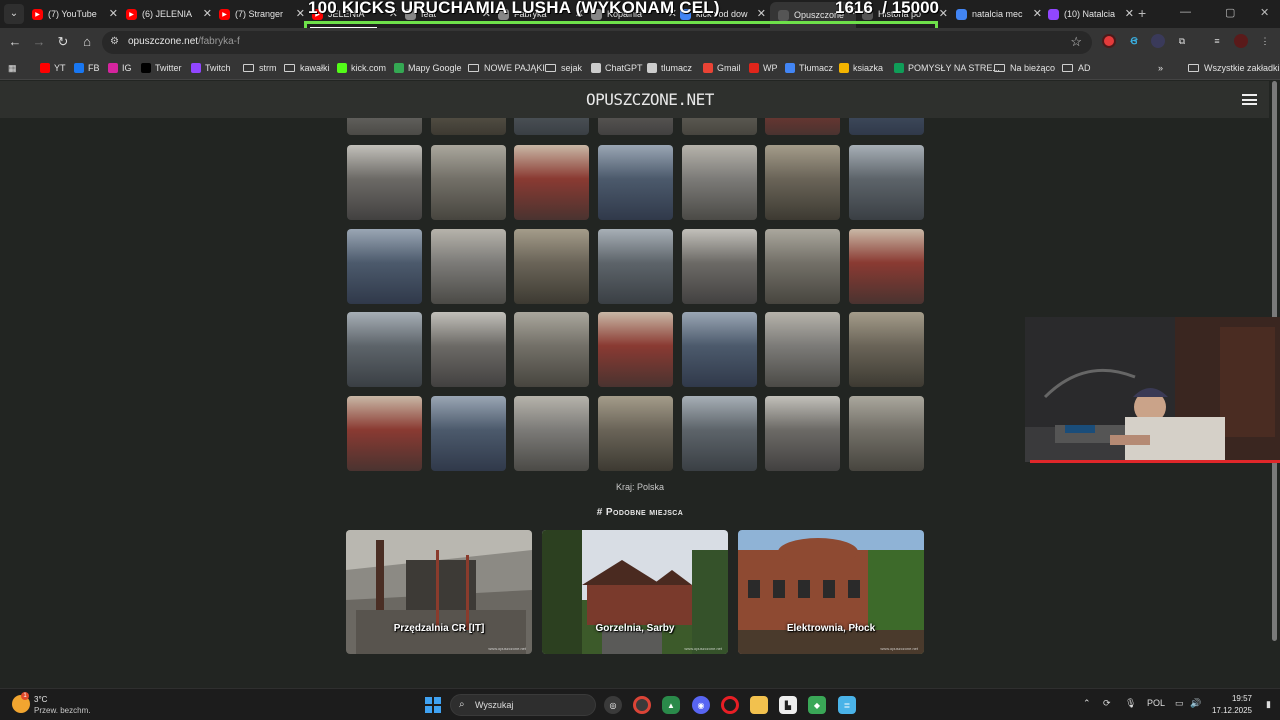 The image size is (1280, 720). I want to click on bookmark-item: kawałki, so click(307, 68).